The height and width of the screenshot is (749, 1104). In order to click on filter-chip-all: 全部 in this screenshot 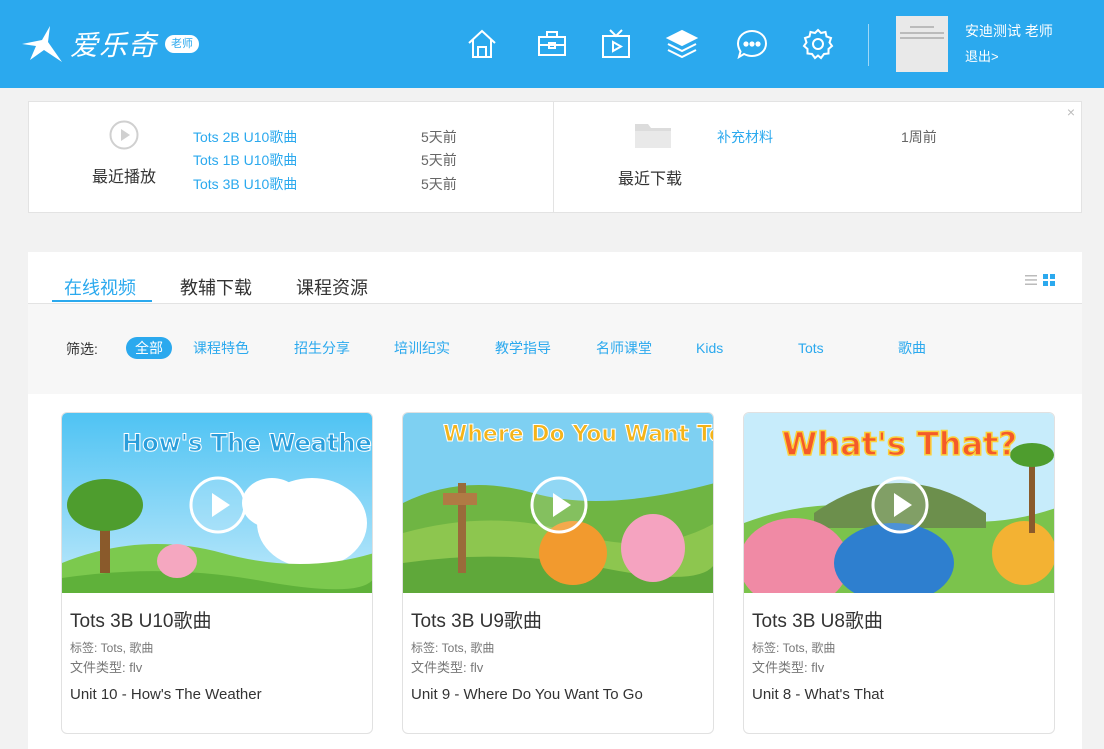, I will do `click(149, 348)`.